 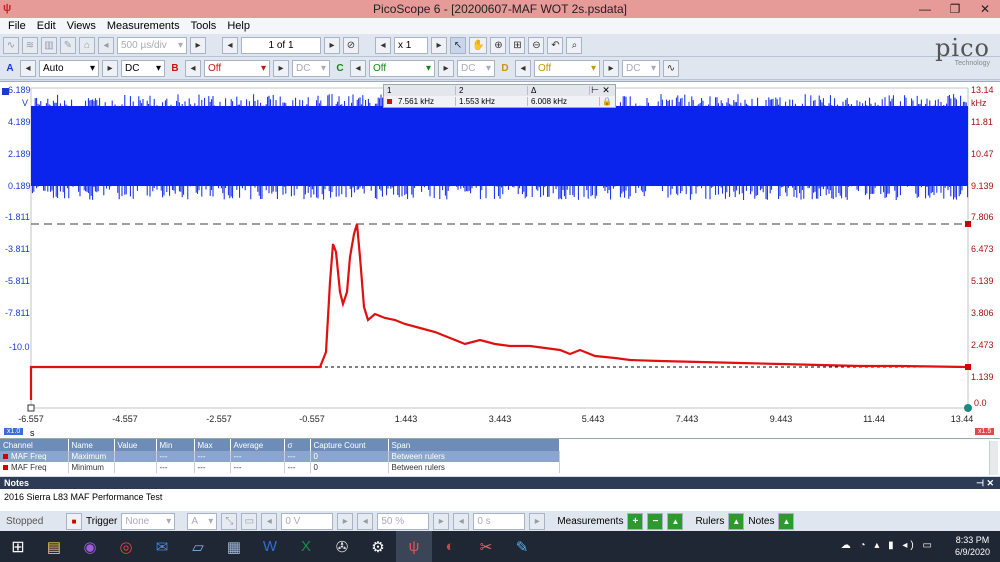 What do you see at coordinates (307, 521) in the screenshot?
I see `trigger-level-field: 0 V` at bounding box center [307, 521].